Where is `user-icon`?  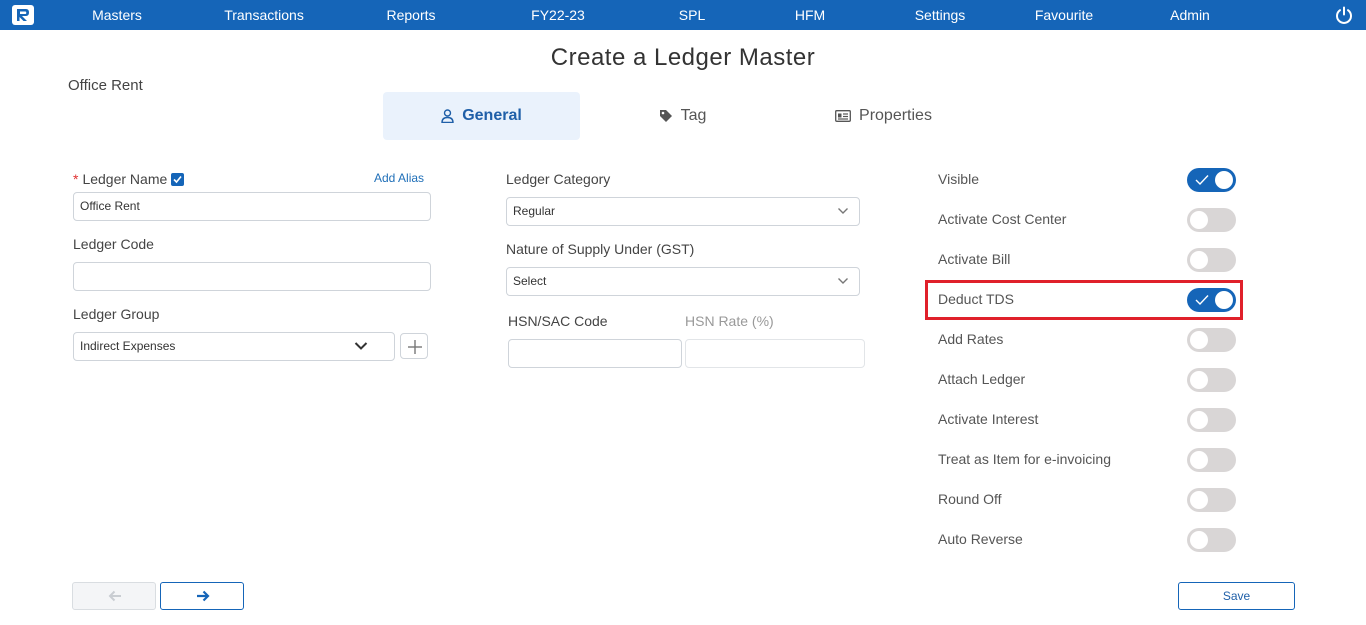 user-icon is located at coordinates (447, 116).